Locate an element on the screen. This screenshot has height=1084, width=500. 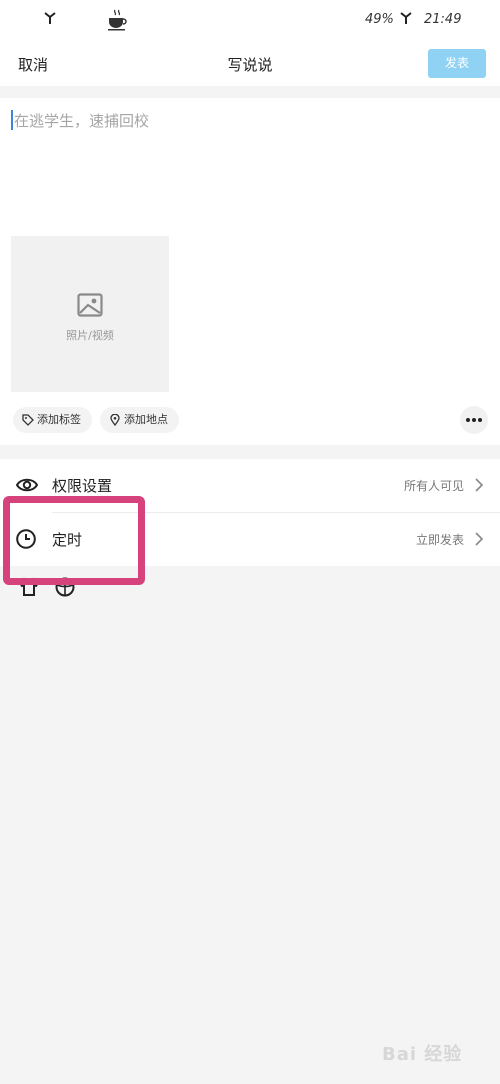
permission-settings-label: 权限设置 is located at coordinates (82, 486).